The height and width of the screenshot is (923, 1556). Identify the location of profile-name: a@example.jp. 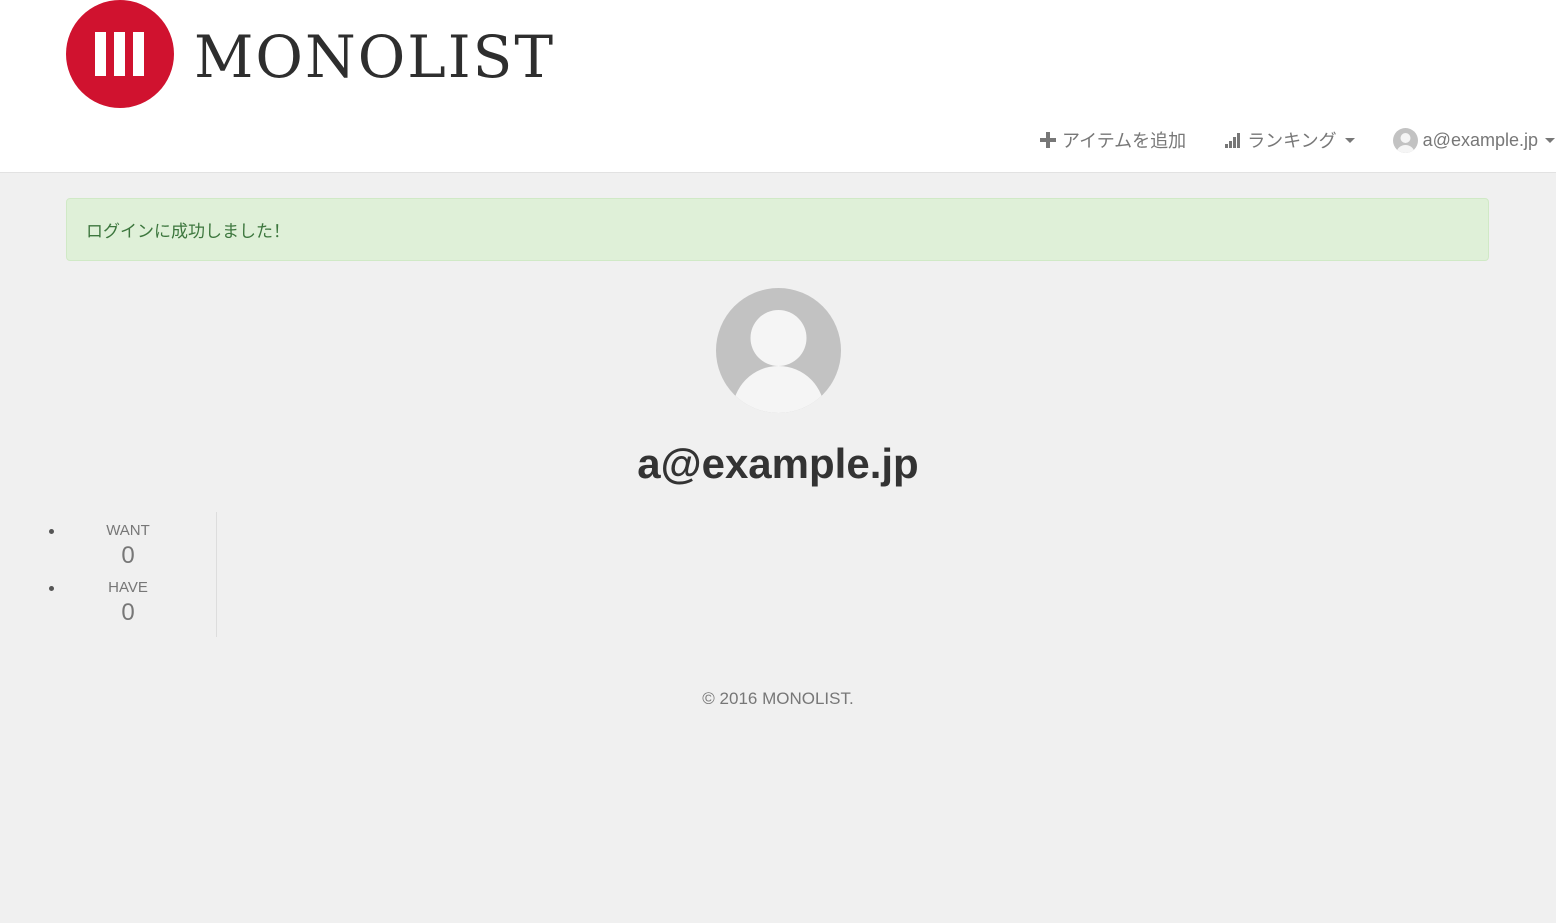
(778, 463).